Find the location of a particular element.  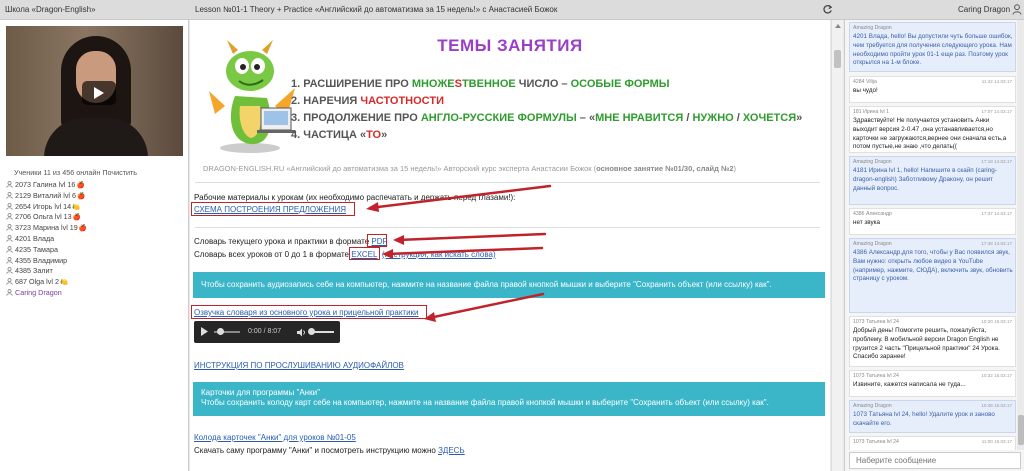

user-list-item: 2706 Ольга lvl 13🍎 is located at coordinates (93, 217).